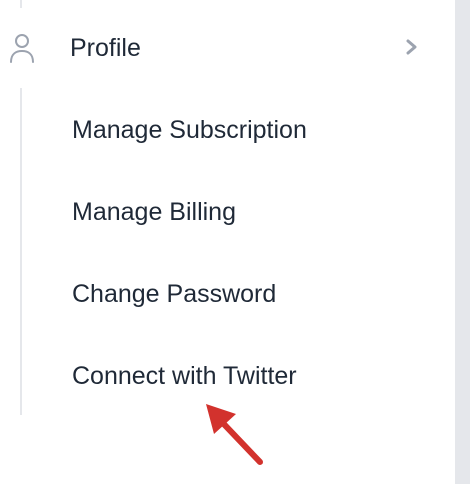  Describe the element at coordinates (252, 294) in the screenshot. I see `submenu-item-change-password: Change Password` at that location.